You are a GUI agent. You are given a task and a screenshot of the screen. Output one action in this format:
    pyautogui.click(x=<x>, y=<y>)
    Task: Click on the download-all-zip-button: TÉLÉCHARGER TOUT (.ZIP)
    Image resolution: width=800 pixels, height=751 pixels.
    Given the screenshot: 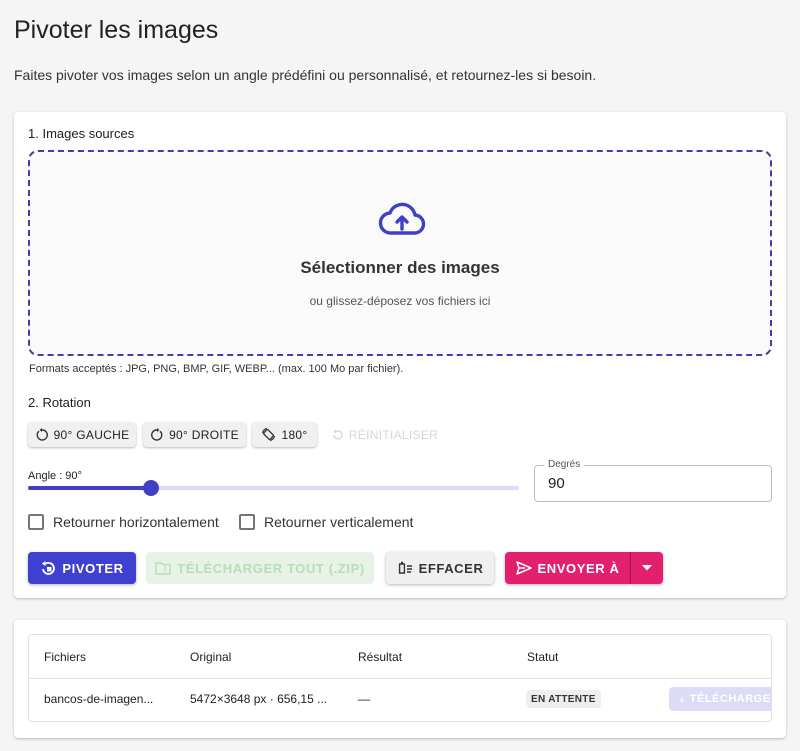 What is the action you would take?
    pyautogui.click(x=260, y=568)
    